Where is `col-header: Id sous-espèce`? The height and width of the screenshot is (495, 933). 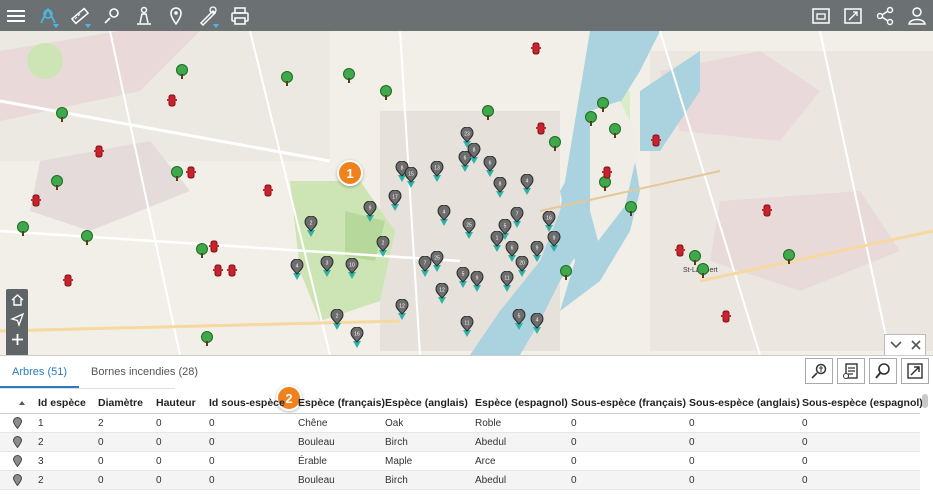
col-header: Id sous-espèce is located at coordinates (247, 402).